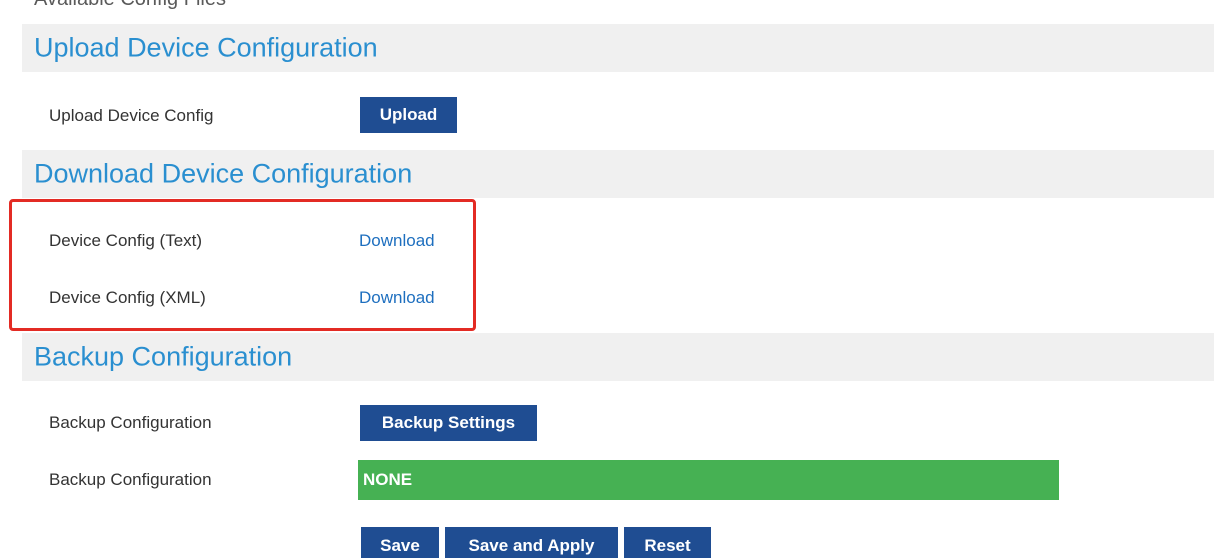 The width and height of the screenshot is (1214, 558). I want to click on backup-configuration-label: Backup Configuration, so click(130, 422).